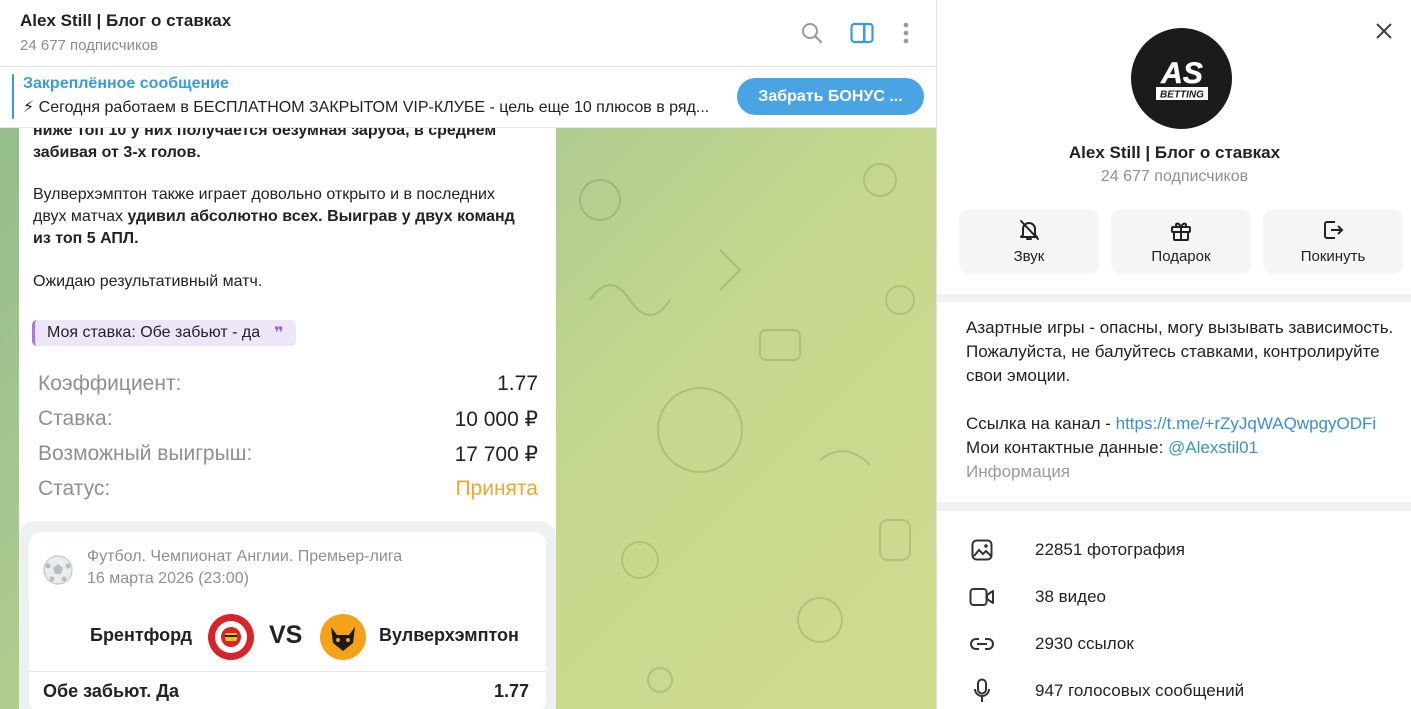 This screenshot has height=709, width=1411. I want to click on more-vertical-icon, so click(906, 33).